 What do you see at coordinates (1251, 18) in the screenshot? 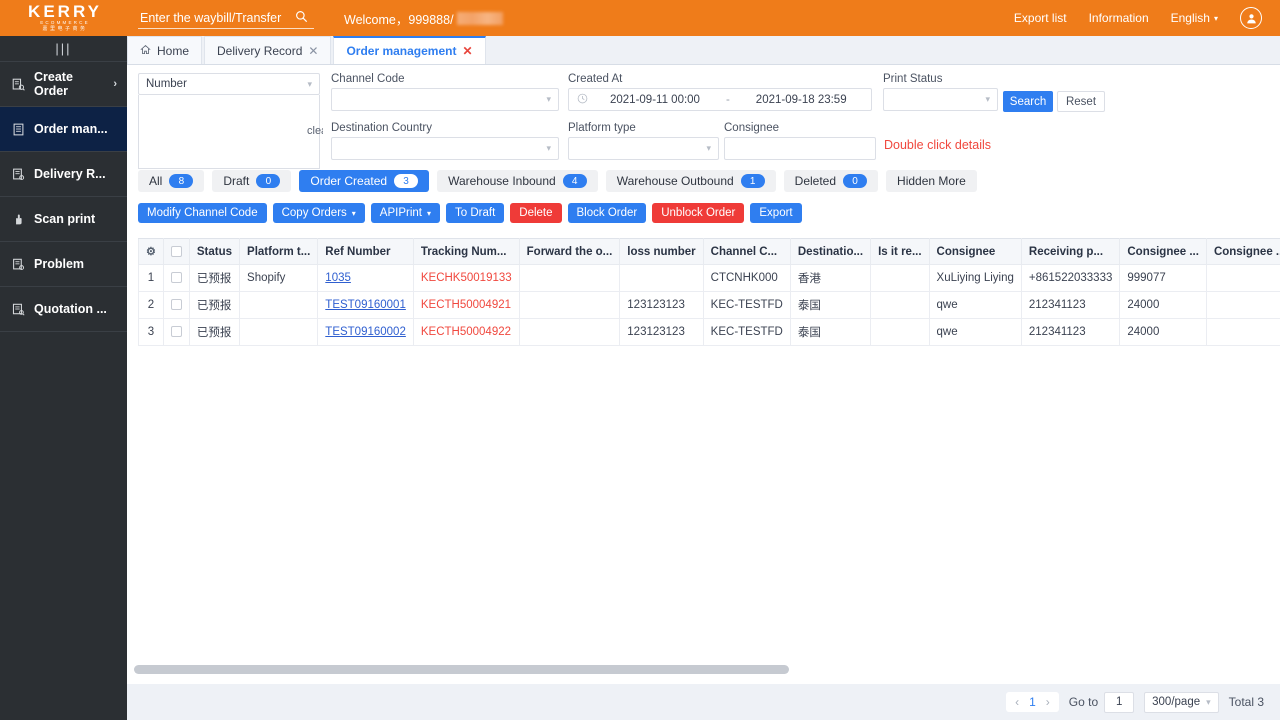
I see `user-avatar-icon` at bounding box center [1251, 18].